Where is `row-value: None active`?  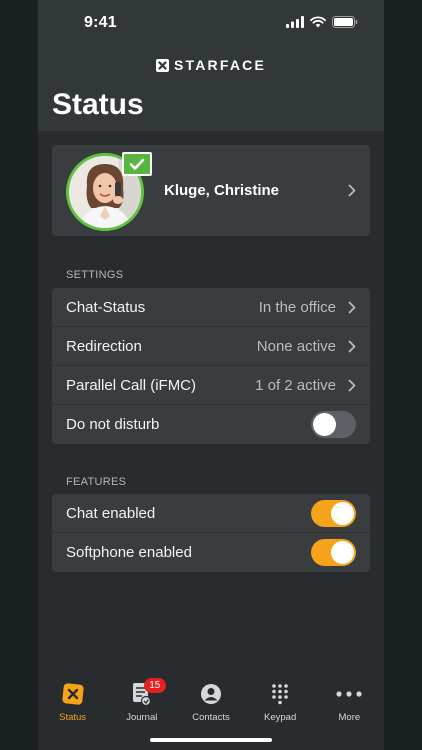 row-value: None active is located at coordinates (296, 346).